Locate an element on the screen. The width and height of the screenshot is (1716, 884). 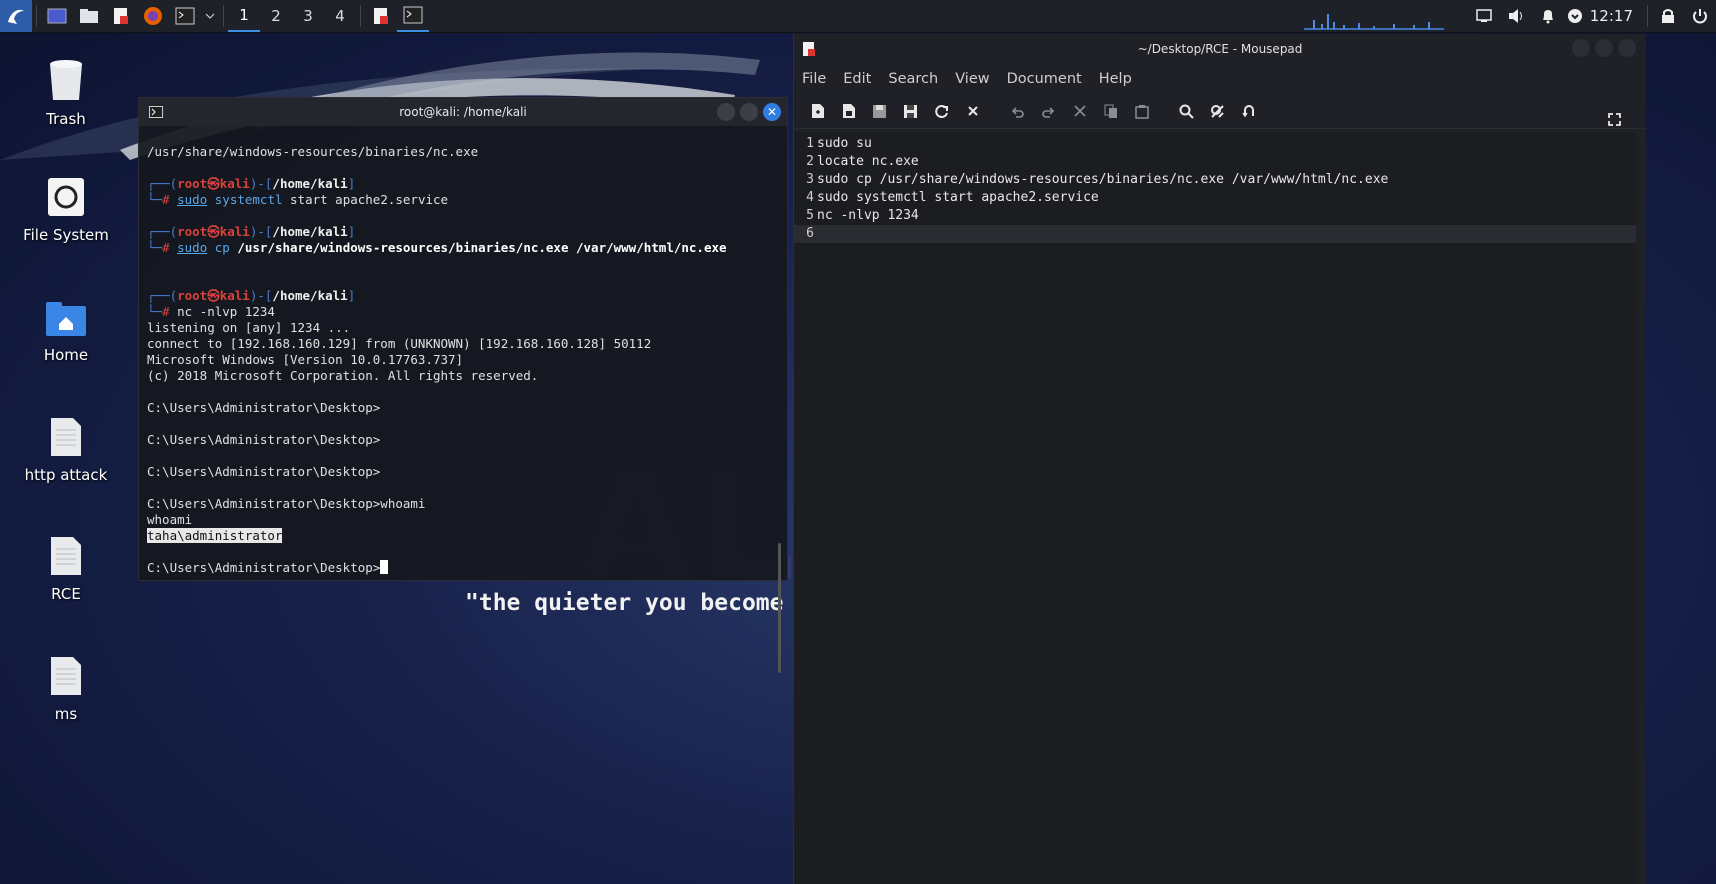
reload-icon is located at coordinates (941, 111).